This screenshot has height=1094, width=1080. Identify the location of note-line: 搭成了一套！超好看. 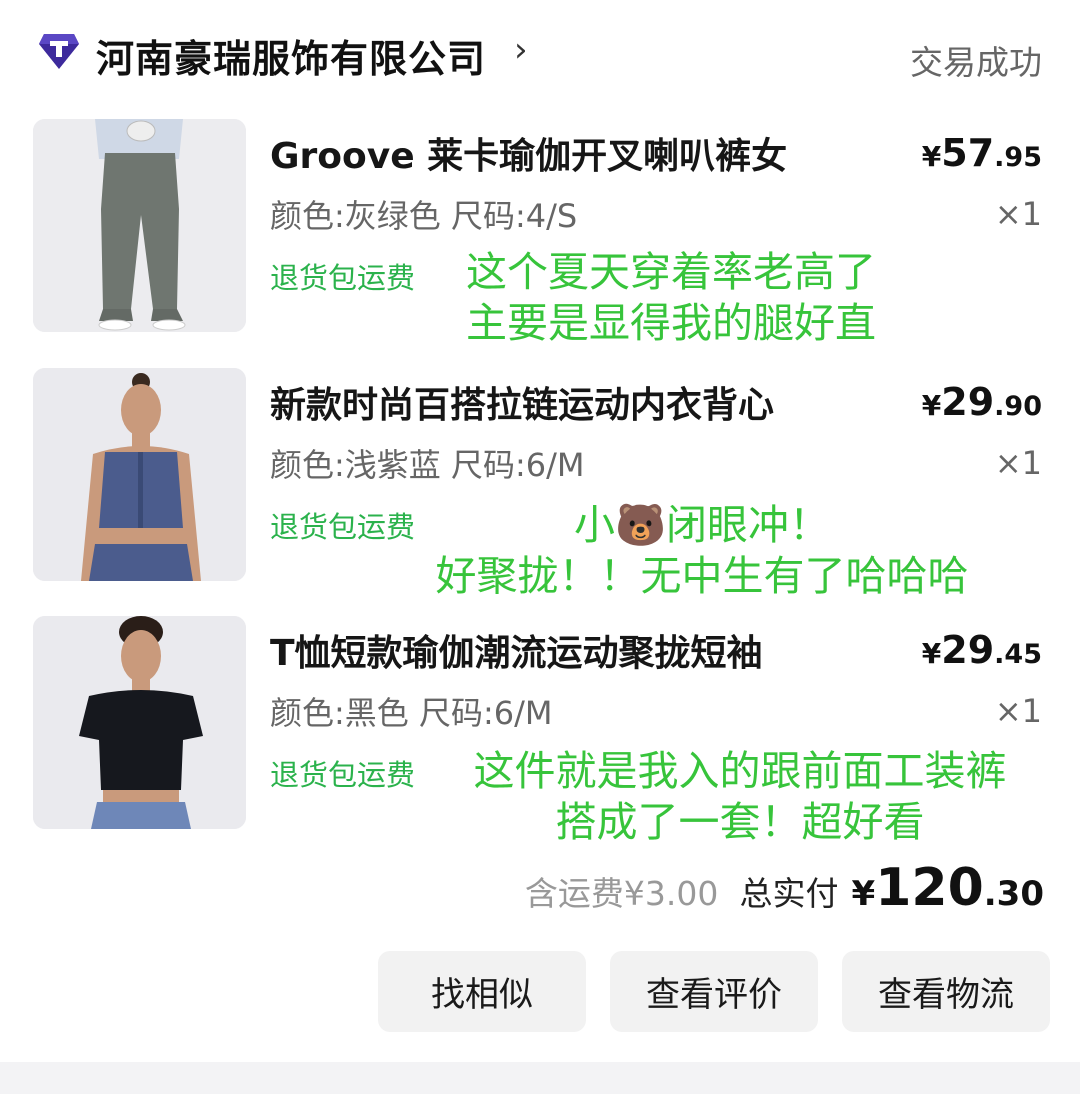
(740, 822).